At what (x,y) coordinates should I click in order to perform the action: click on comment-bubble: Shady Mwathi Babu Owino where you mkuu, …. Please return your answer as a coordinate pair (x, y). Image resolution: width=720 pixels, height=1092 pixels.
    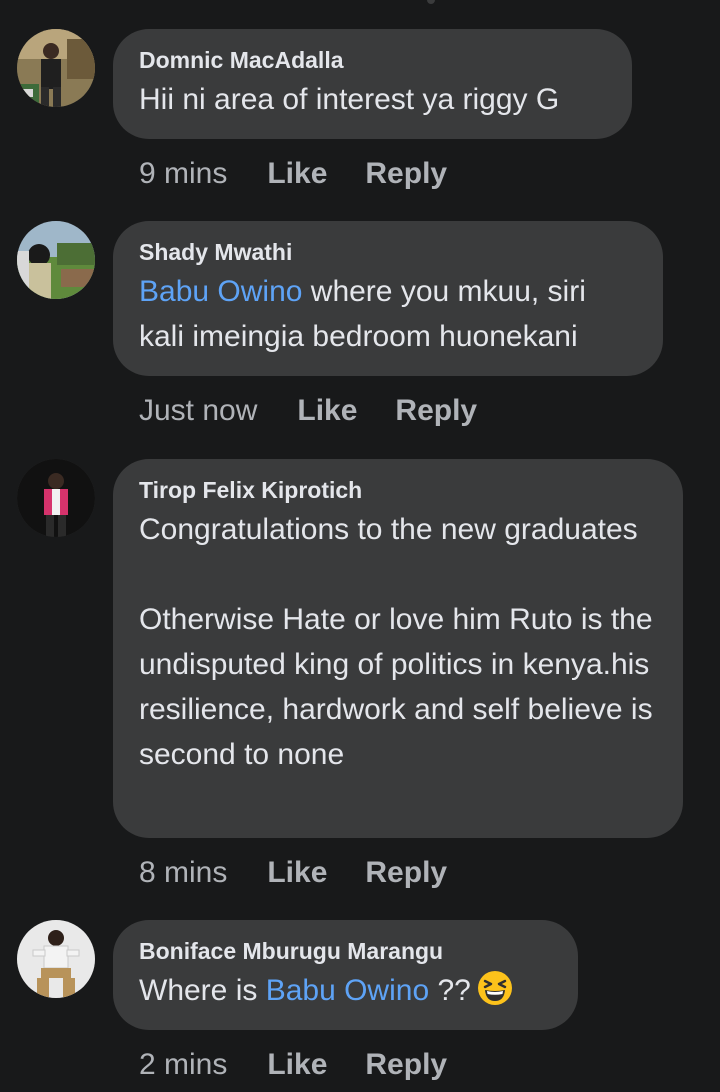
    Looking at the image, I should click on (388, 298).